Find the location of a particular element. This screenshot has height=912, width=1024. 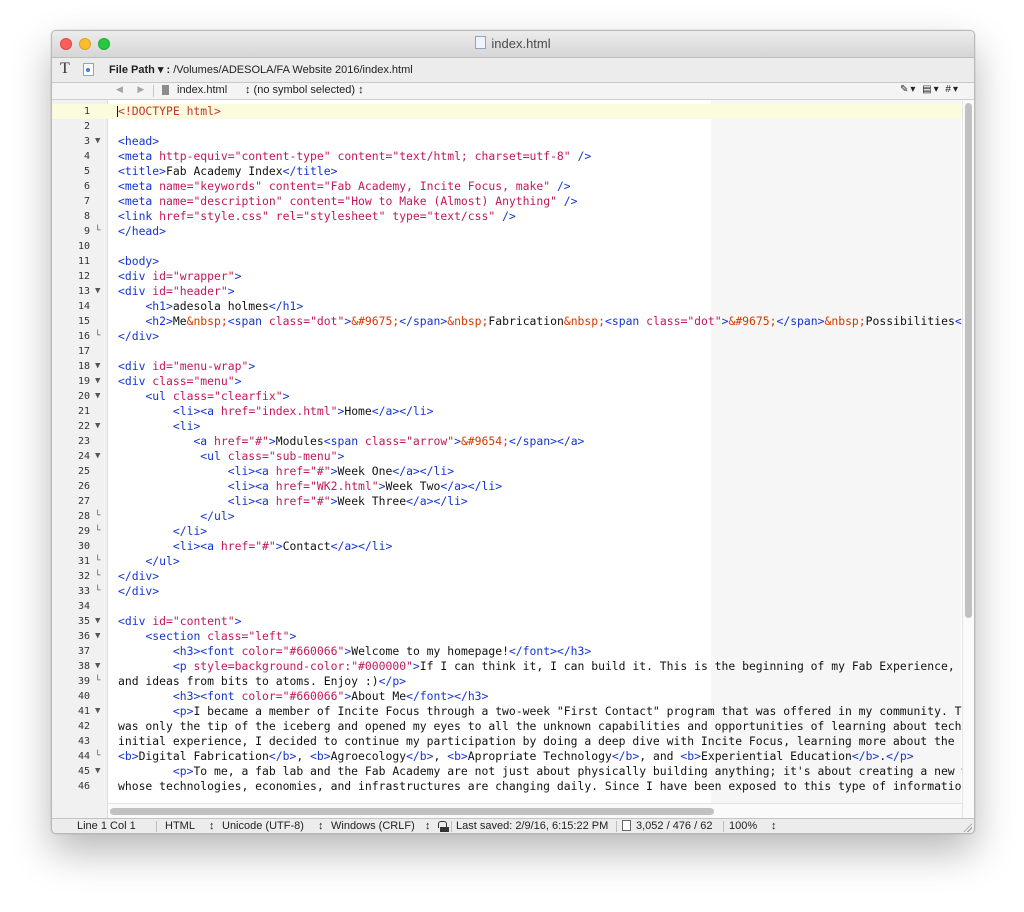

code-line: 30 <li><a href="#">Contact</a></li> is located at coordinates (506, 546).